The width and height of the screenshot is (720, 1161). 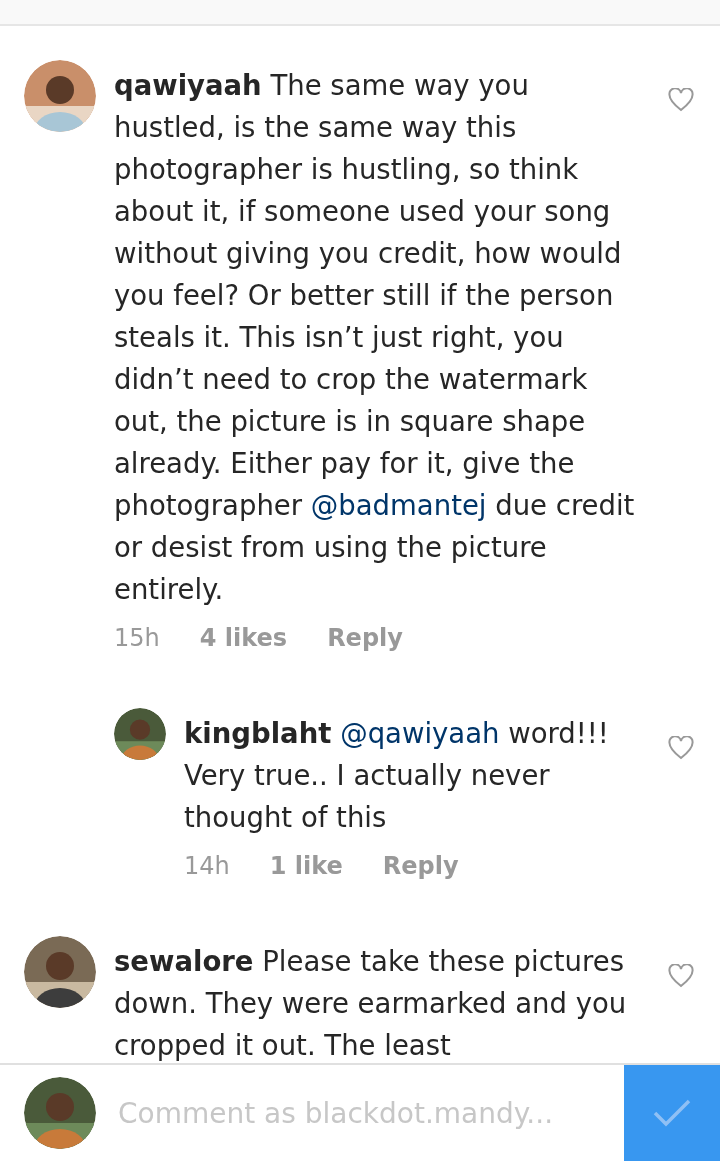 What do you see at coordinates (207, 866) in the screenshot?
I see `comment-time: 14h` at bounding box center [207, 866].